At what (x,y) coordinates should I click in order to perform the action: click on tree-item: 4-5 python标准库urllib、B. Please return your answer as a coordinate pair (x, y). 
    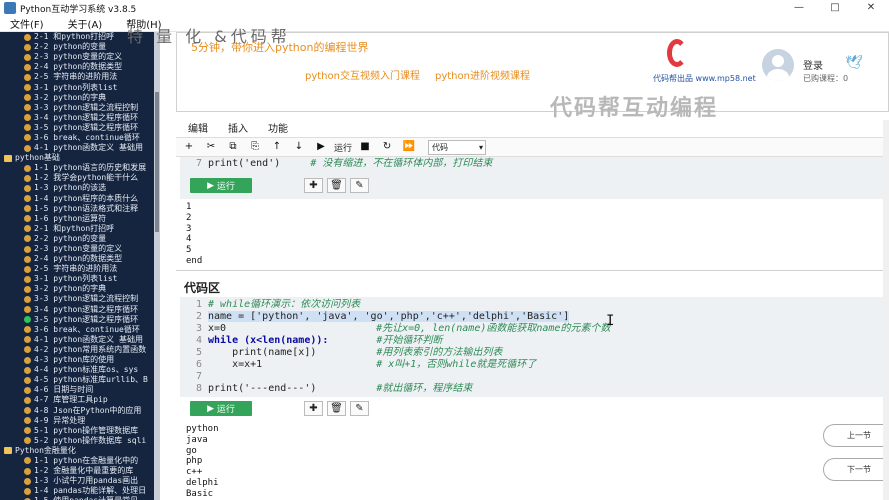
    Looking at the image, I should click on (80, 380).